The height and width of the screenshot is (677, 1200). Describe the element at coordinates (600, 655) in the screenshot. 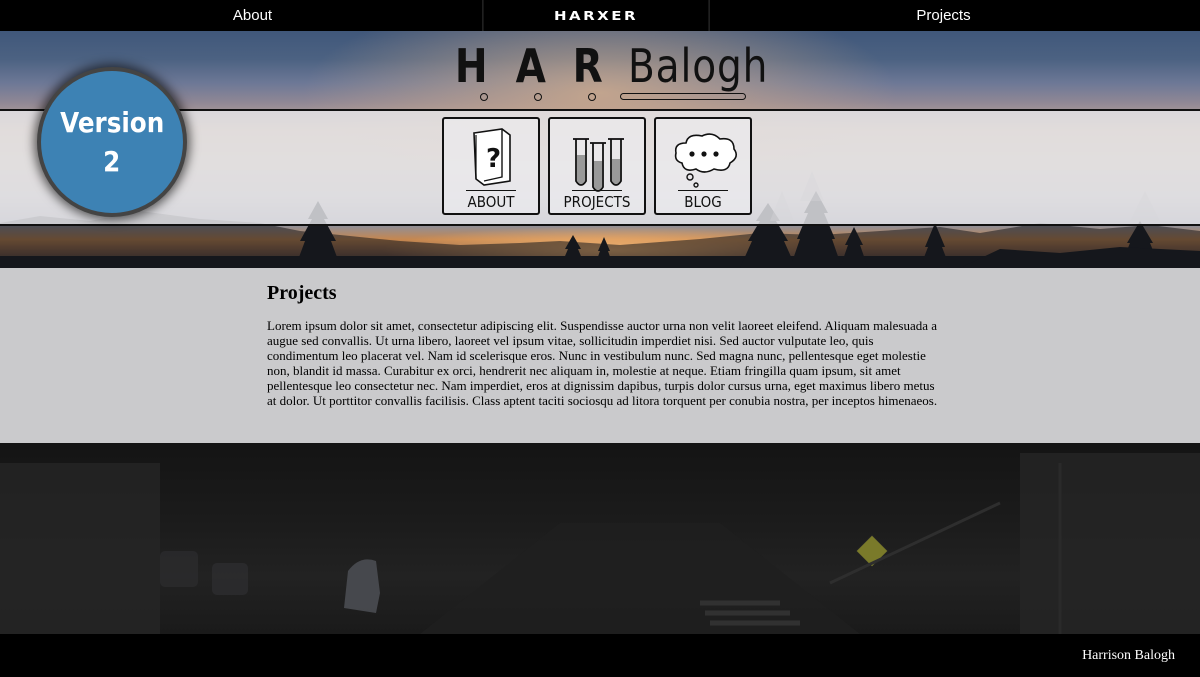

I see `footer: Harrison Balogh` at that location.